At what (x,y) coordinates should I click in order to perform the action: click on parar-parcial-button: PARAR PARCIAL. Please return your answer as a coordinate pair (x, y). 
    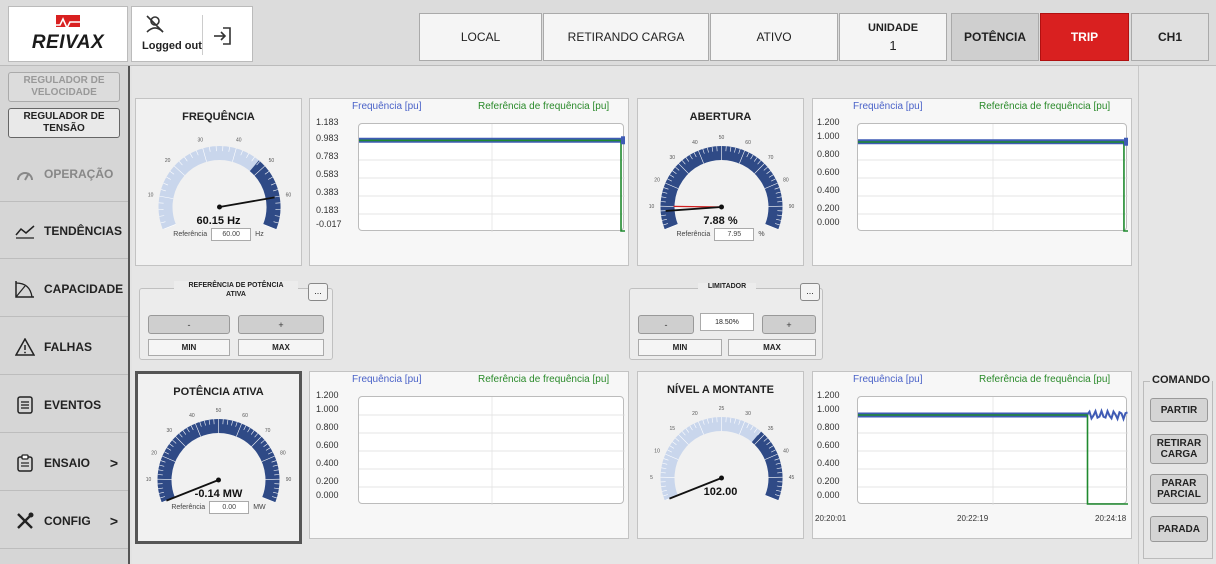
    Looking at the image, I should click on (1179, 489).